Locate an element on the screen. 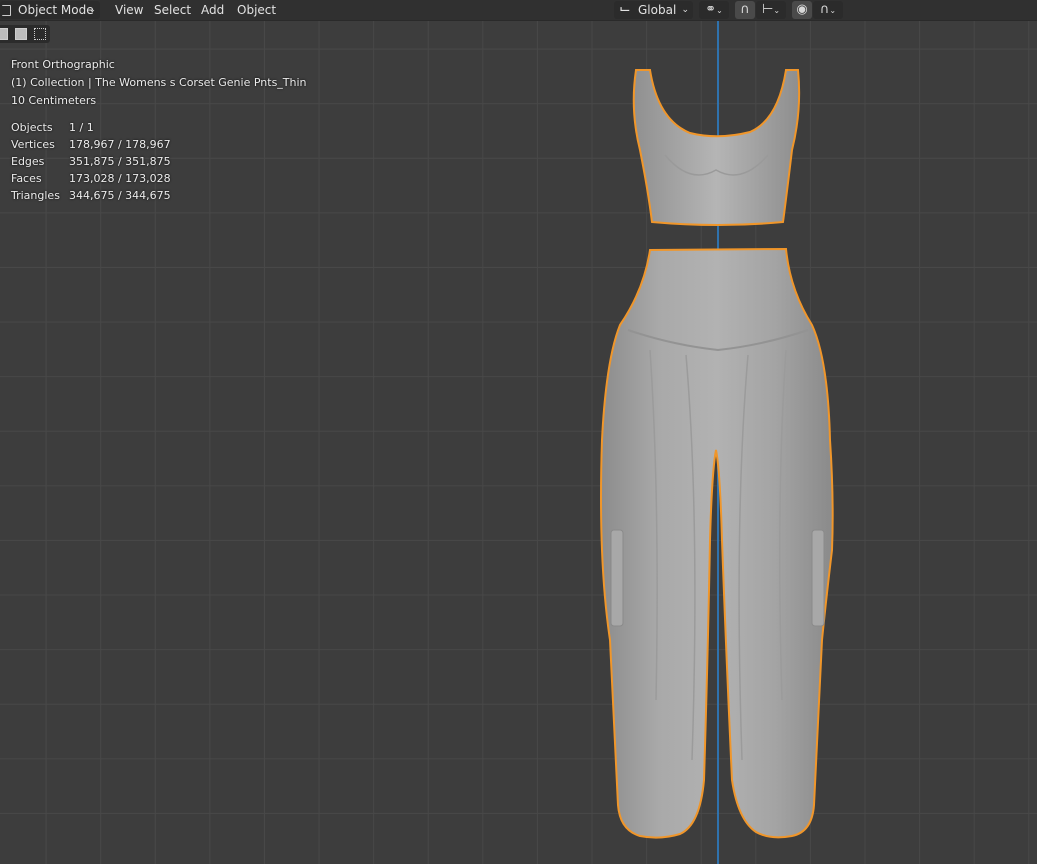 The image size is (1037, 864). menu-view: View is located at coordinates (129, 10).